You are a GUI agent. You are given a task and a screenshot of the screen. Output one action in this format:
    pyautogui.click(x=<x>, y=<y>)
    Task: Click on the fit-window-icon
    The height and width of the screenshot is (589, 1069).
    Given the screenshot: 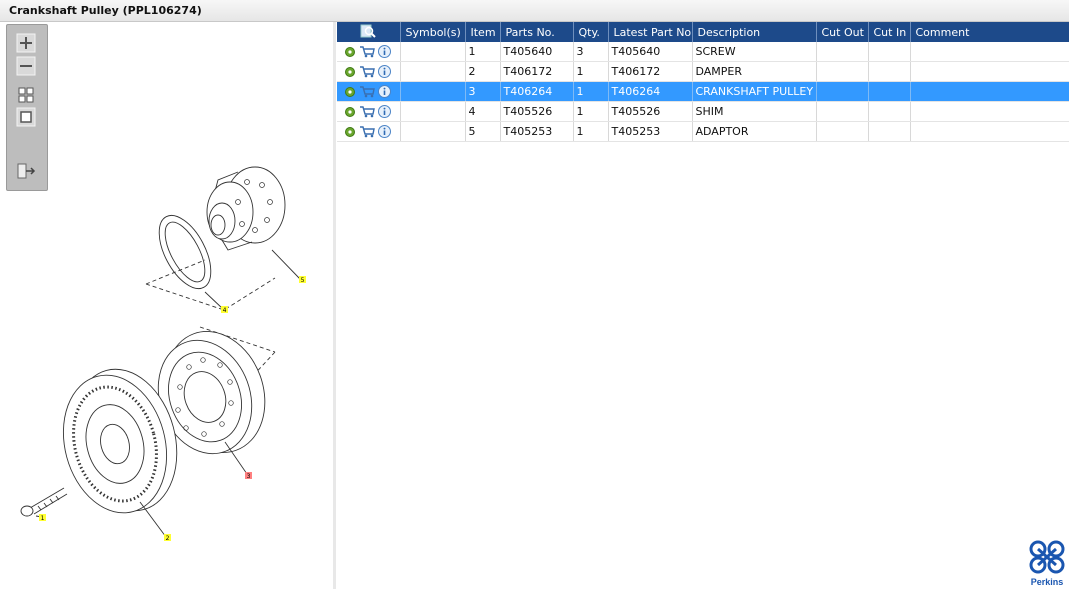 What is the action you would take?
    pyautogui.click(x=26, y=117)
    